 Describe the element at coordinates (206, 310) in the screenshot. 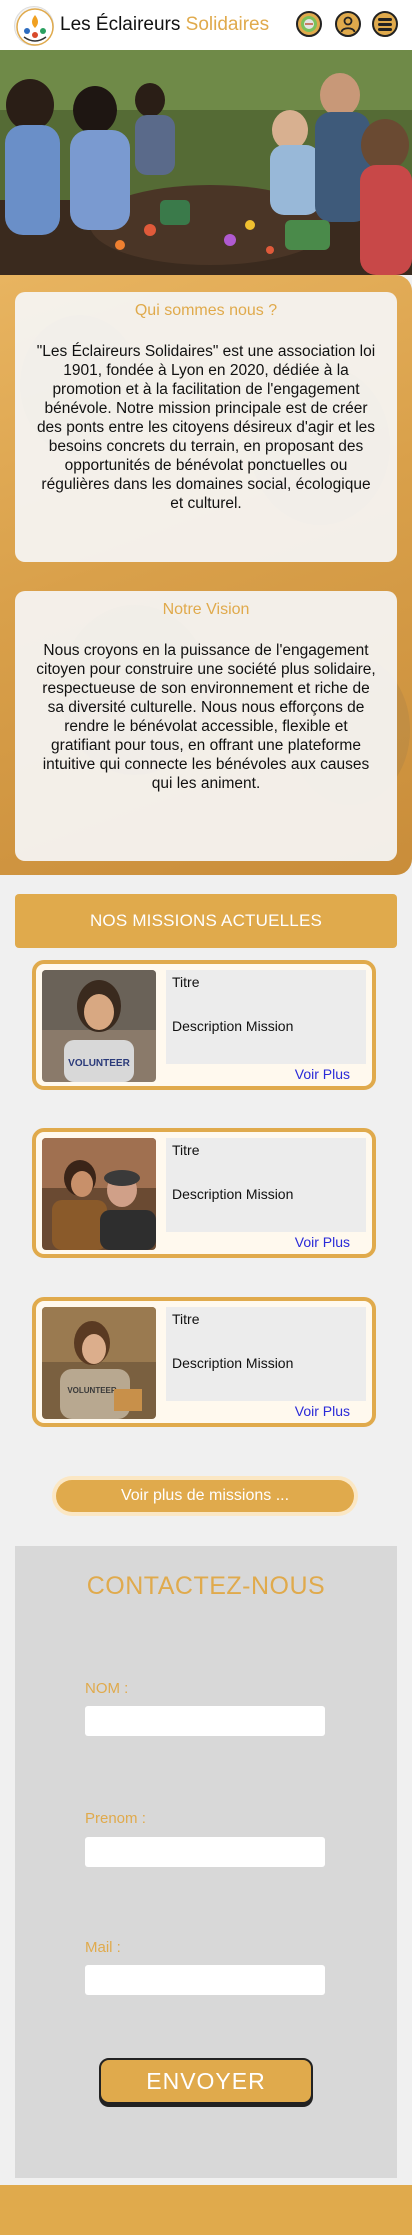

I see `about-title: Qui sommes nous ?` at that location.